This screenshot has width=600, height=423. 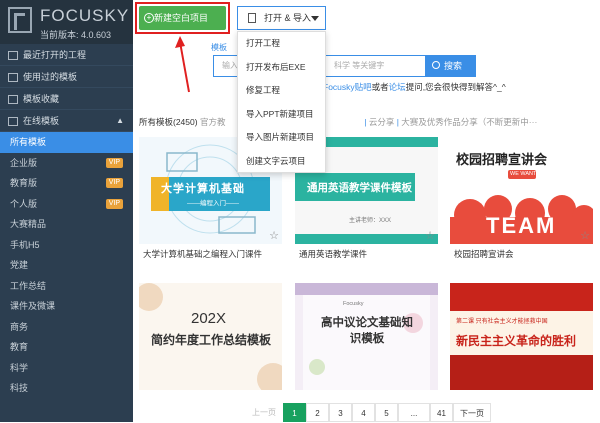 What do you see at coordinates (281, 138) in the screenshot?
I see `menu-item-import-images: 导入图片新建项目` at bounding box center [281, 138].